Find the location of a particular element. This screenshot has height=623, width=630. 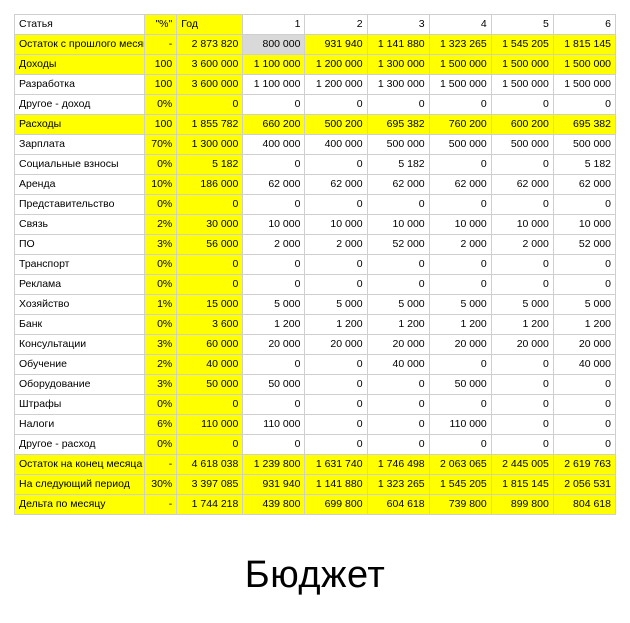

cell-item-name: Банк is located at coordinates (79, 324).